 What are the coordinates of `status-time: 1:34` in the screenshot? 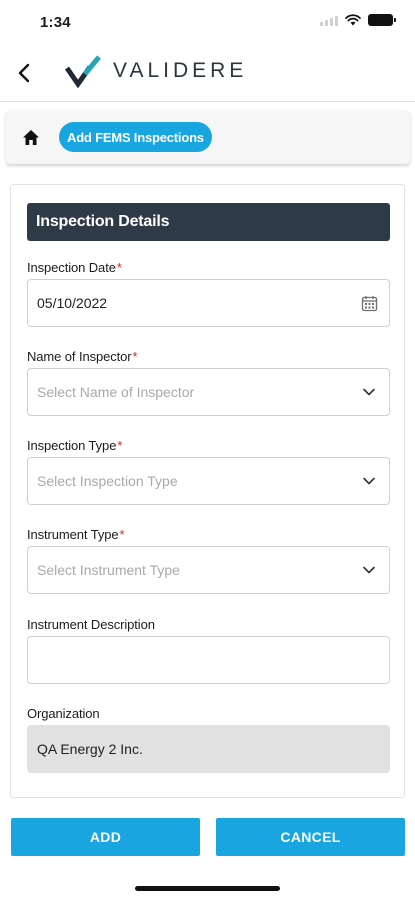 It's located at (55, 22).